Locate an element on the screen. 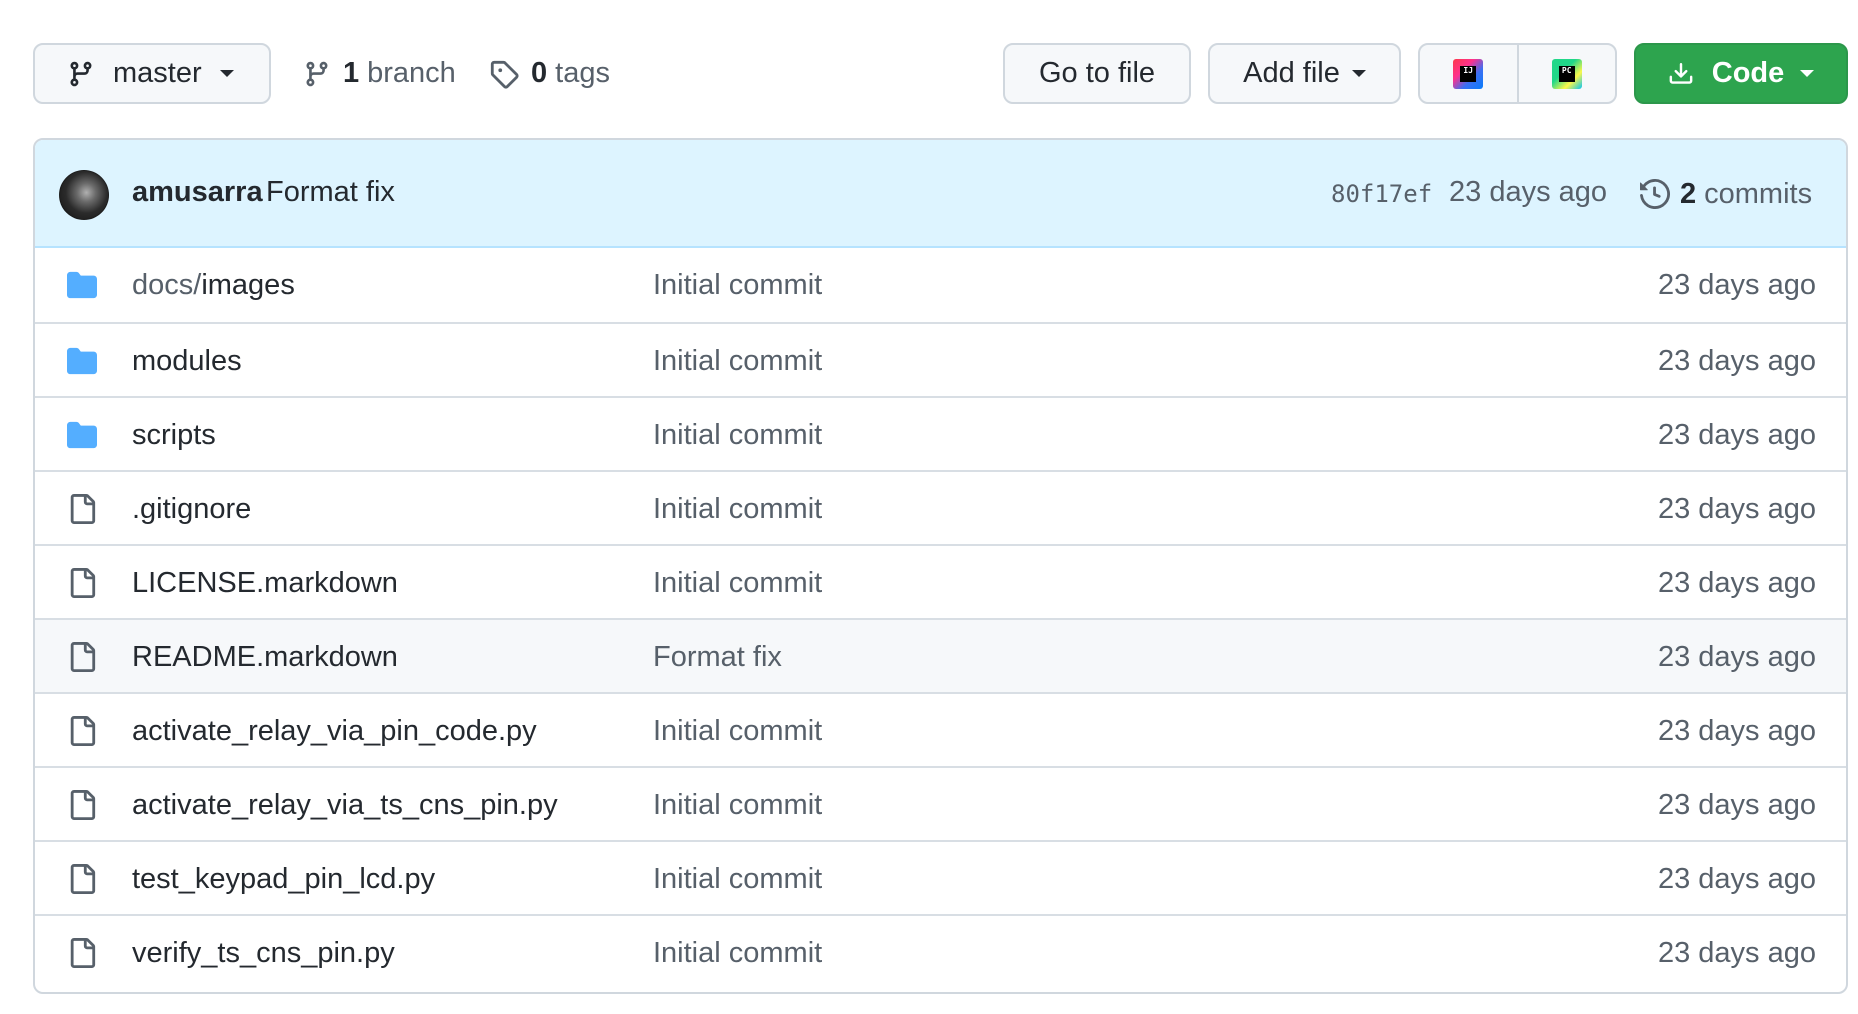 The height and width of the screenshot is (1014, 1858). file-name: verify_ts_cns_pin.py is located at coordinates (263, 953).